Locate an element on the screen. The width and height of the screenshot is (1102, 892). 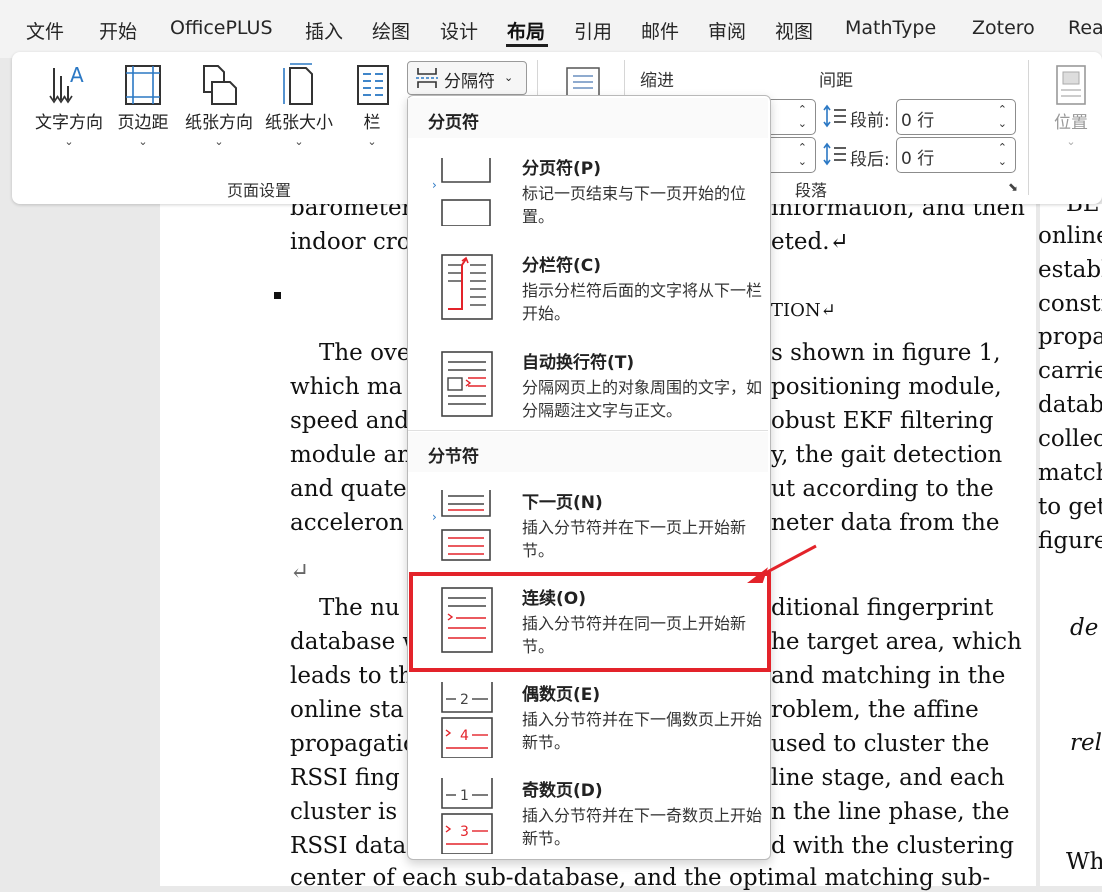
orientation-label: 纸张方向 is located at coordinates (219, 123).